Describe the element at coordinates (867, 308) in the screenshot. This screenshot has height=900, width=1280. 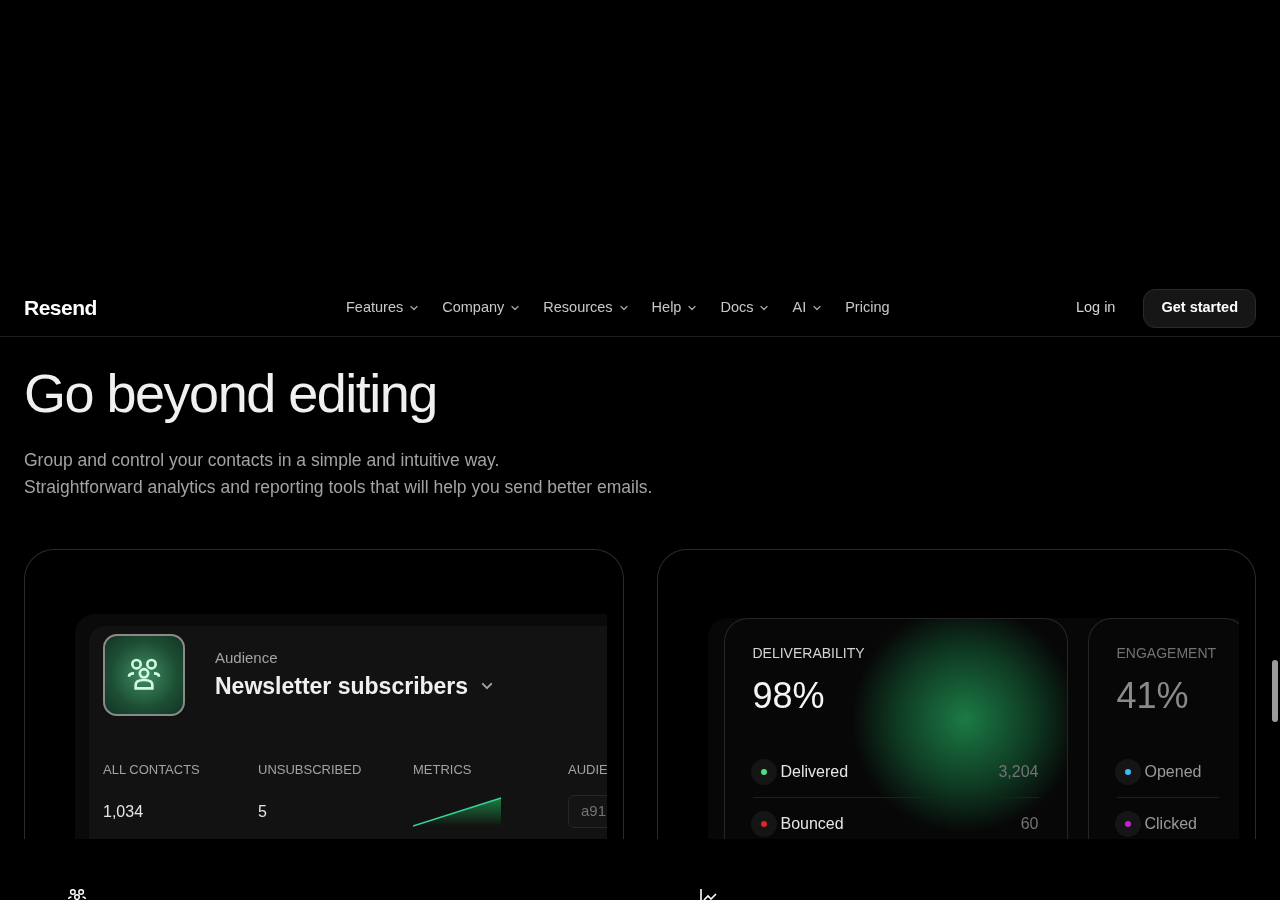
I see `nav-link: Pricing` at that location.